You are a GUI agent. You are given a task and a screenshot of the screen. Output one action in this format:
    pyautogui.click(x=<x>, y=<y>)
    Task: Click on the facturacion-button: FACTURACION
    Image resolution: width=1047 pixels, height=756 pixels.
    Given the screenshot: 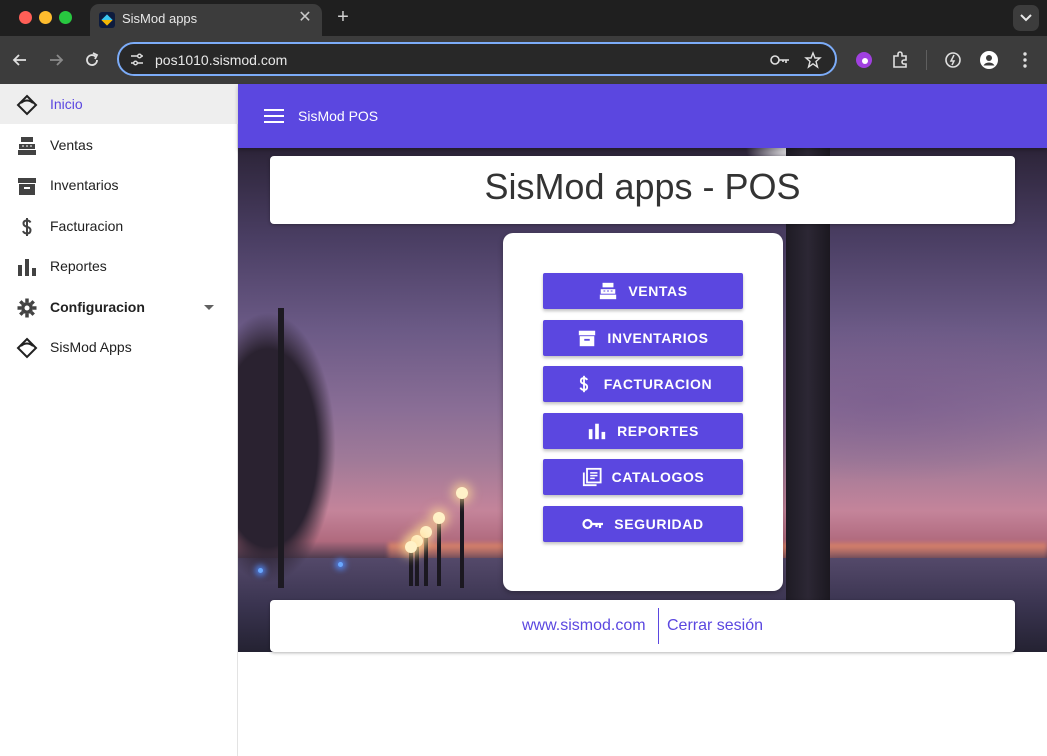 What is the action you would take?
    pyautogui.click(x=643, y=384)
    